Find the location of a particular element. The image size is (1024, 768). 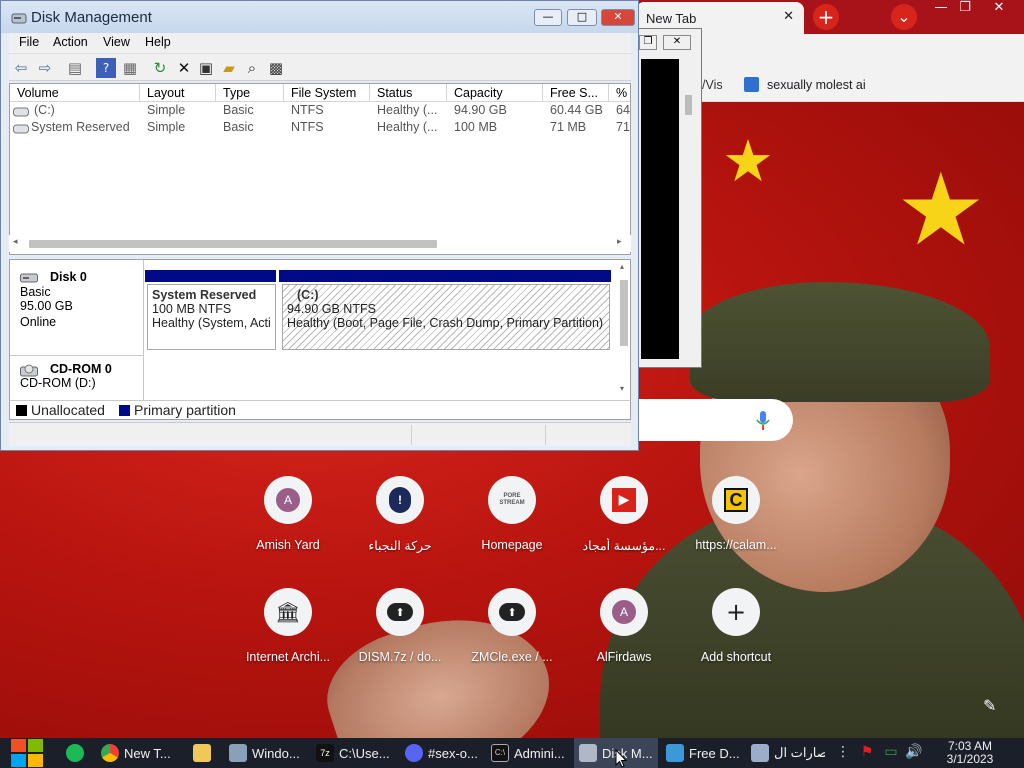

cloud-upload-icon: ⬆ is located at coordinates (512, 612).